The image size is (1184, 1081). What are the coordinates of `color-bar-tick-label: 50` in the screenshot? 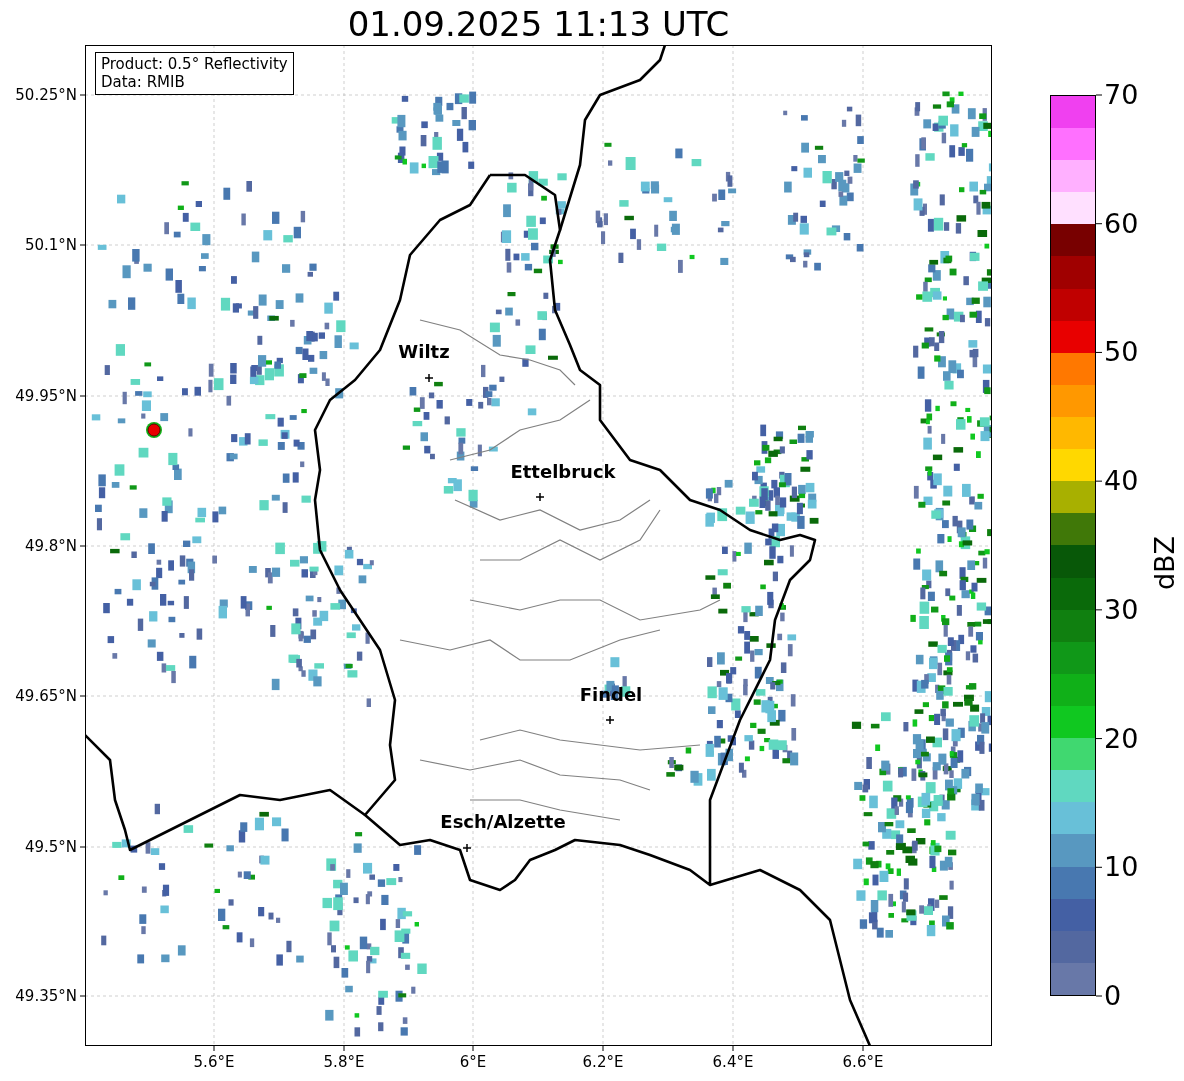 It's located at (1121, 352).